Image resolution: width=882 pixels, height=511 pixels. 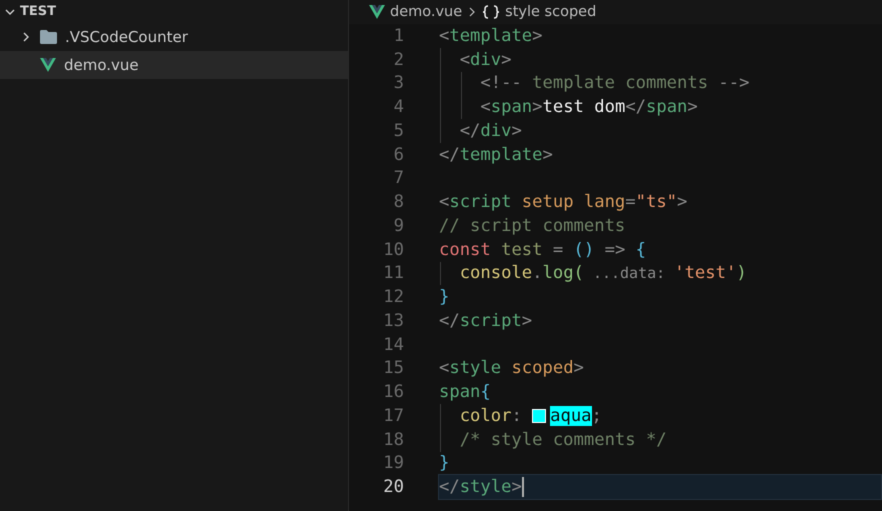 I want to click on code-token: 'test', so click(x=705, y=273).